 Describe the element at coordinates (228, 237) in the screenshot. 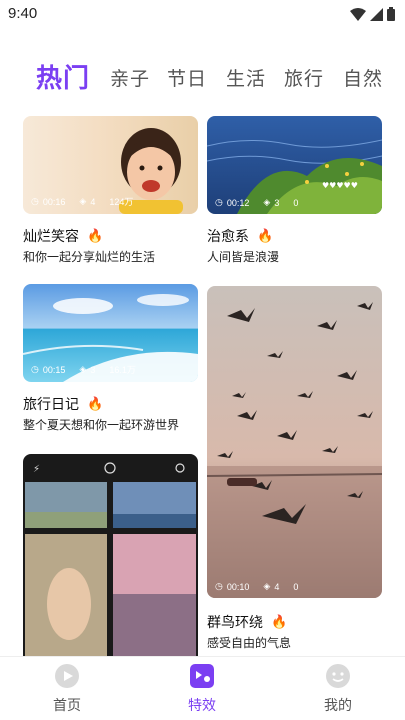

I see `card-title: 治愈系` at that location.